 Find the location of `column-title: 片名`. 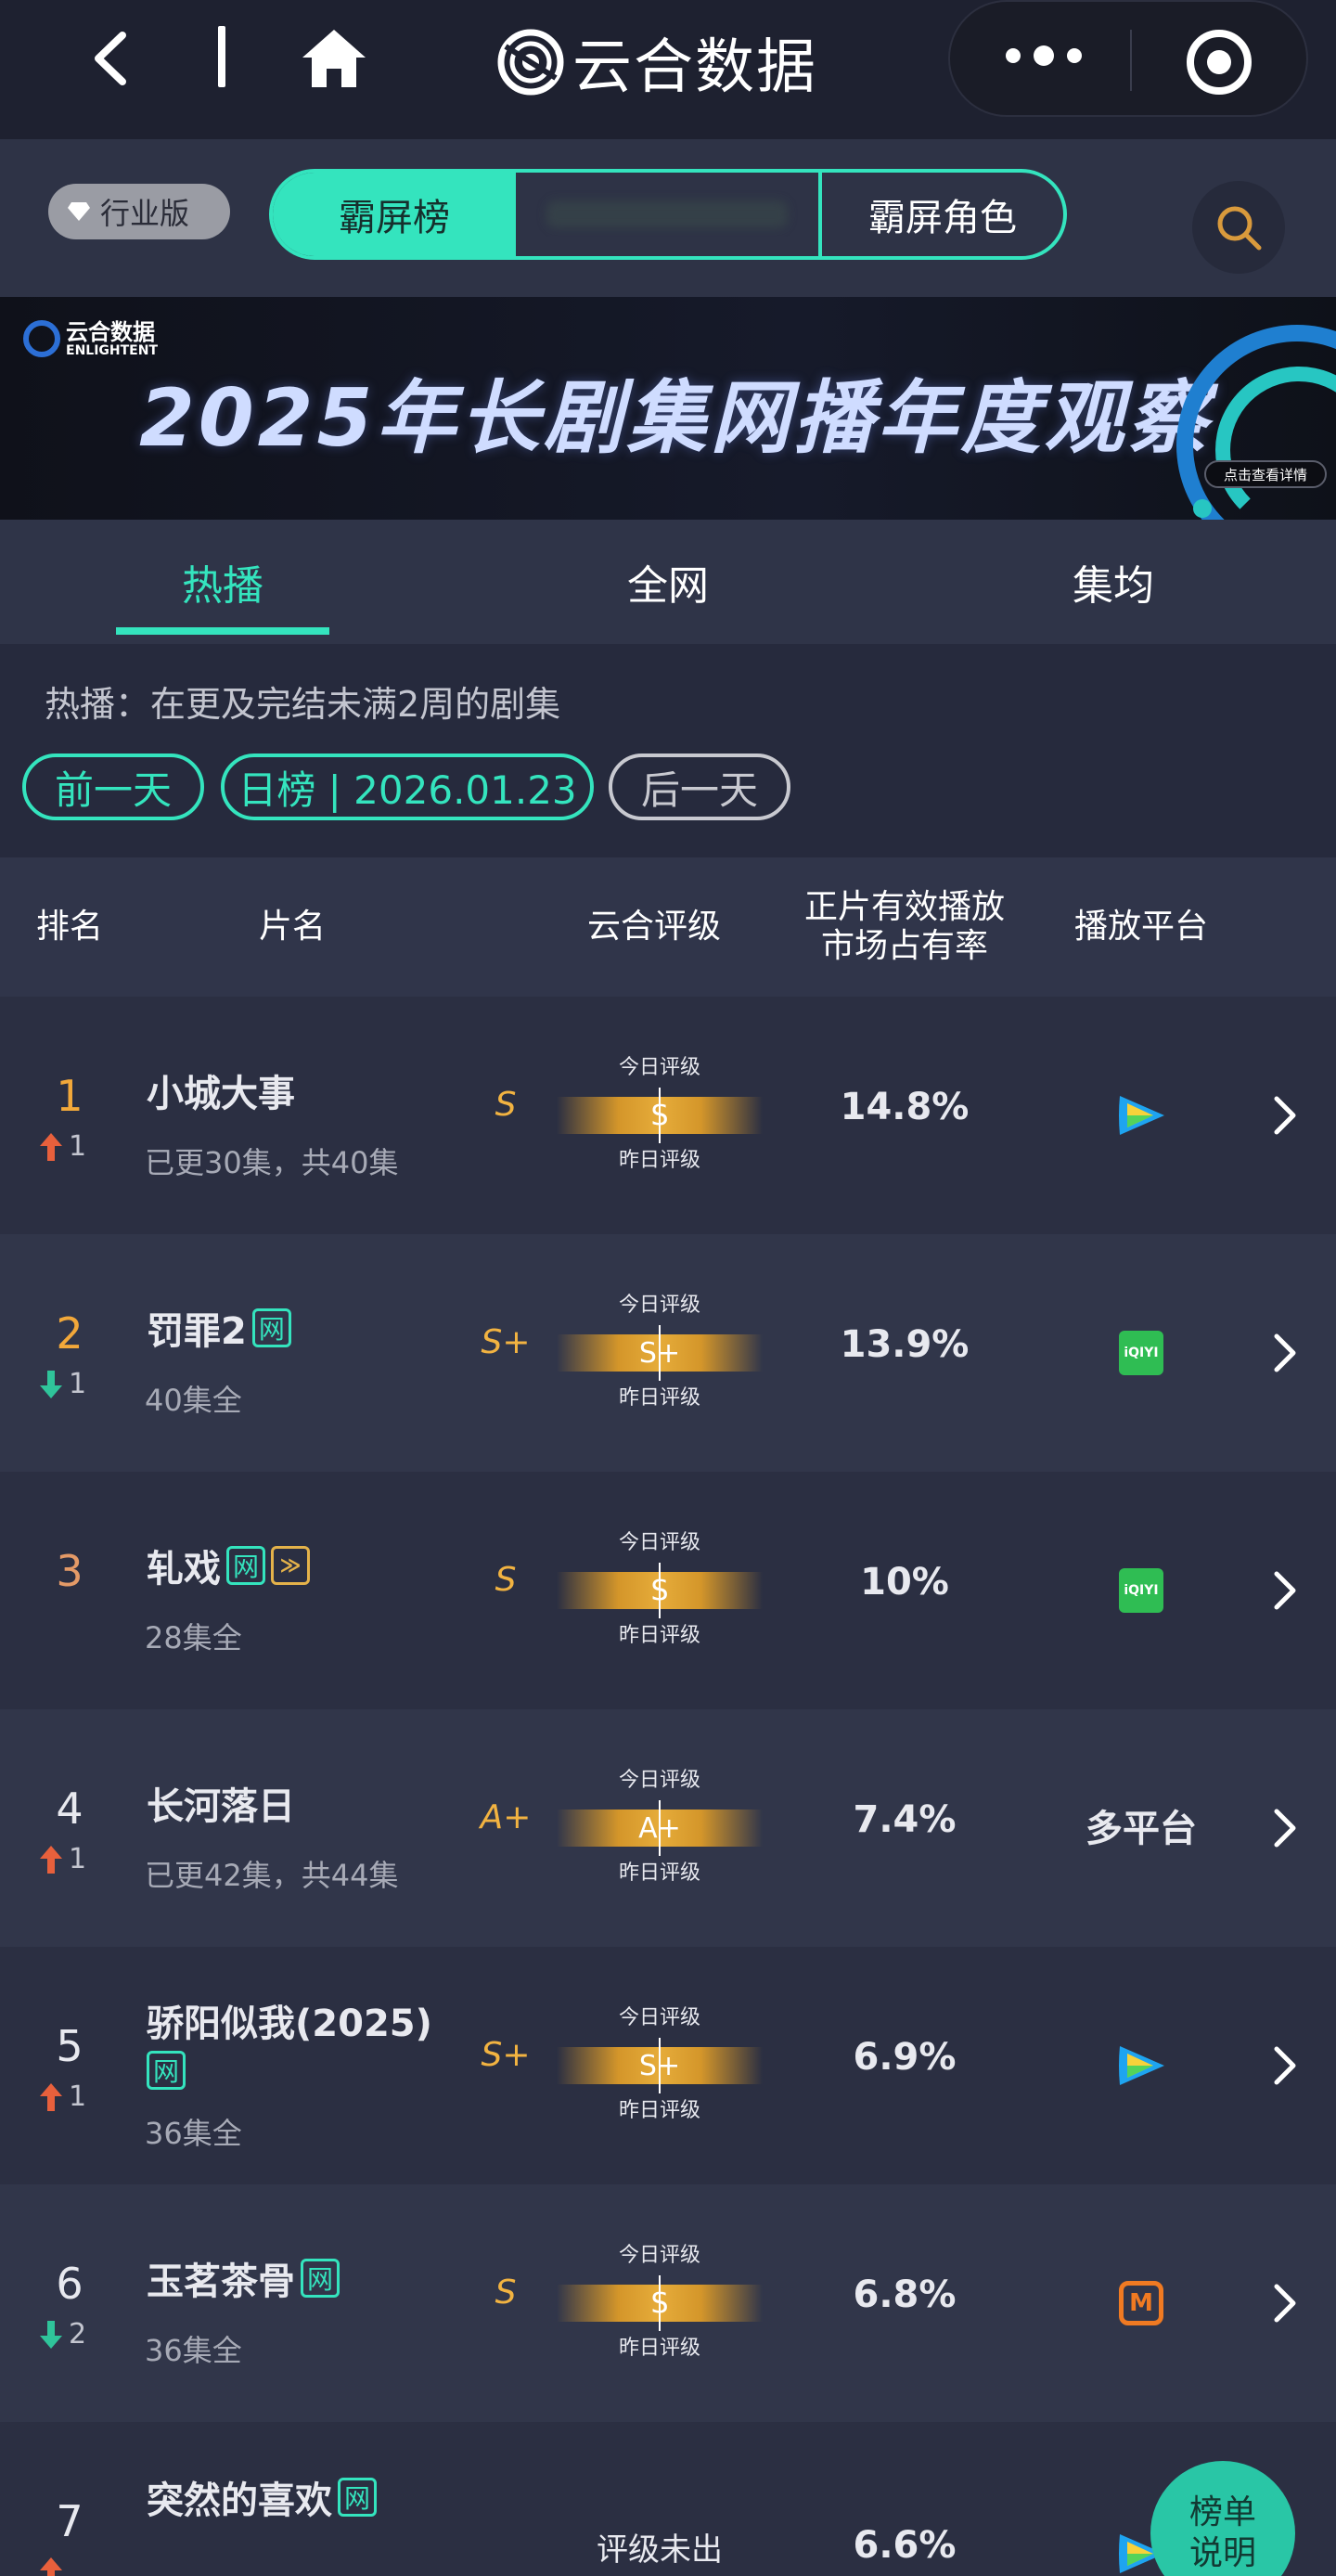

column-title: 片名 is located at coordinates (292, 927).